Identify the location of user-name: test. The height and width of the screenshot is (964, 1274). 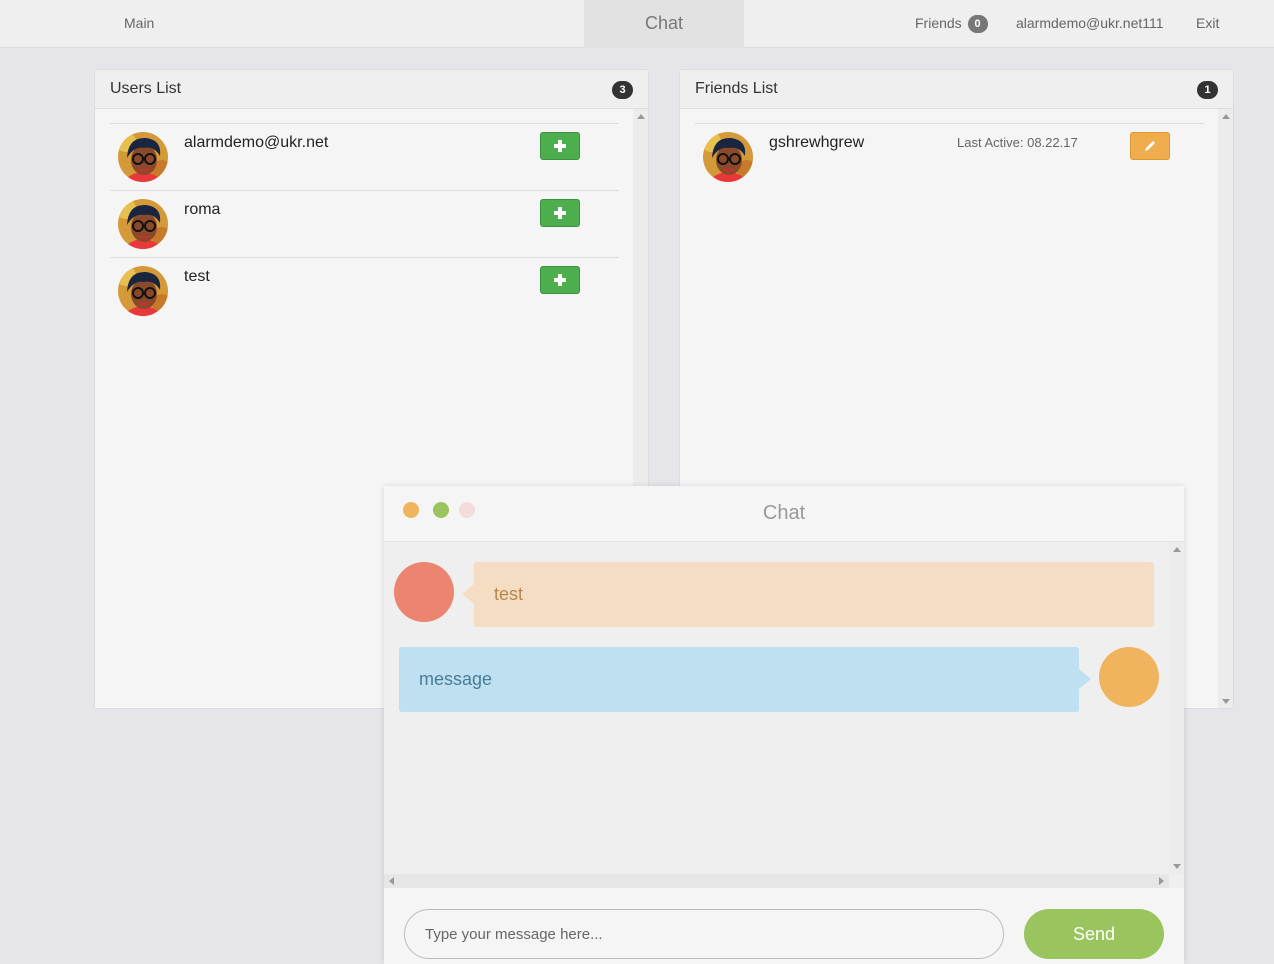
(197, 276).